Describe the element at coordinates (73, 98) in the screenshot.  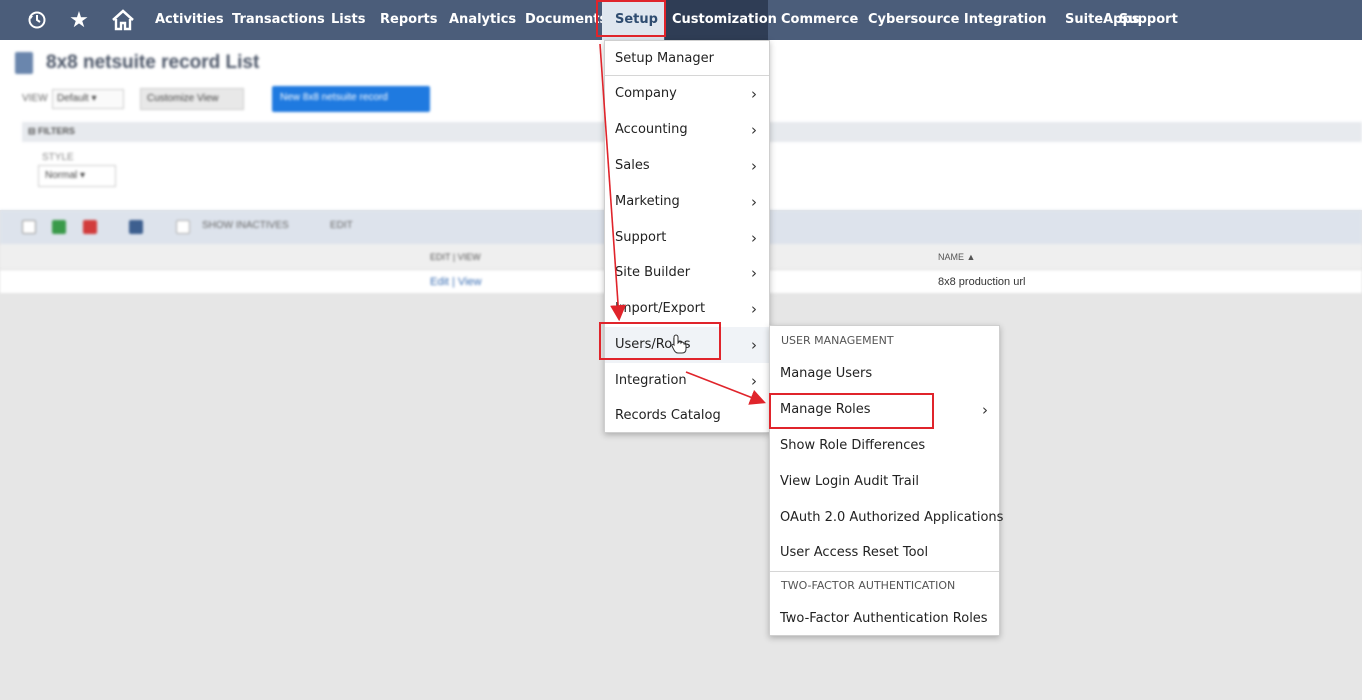
I see `view-value: Default` at that location.